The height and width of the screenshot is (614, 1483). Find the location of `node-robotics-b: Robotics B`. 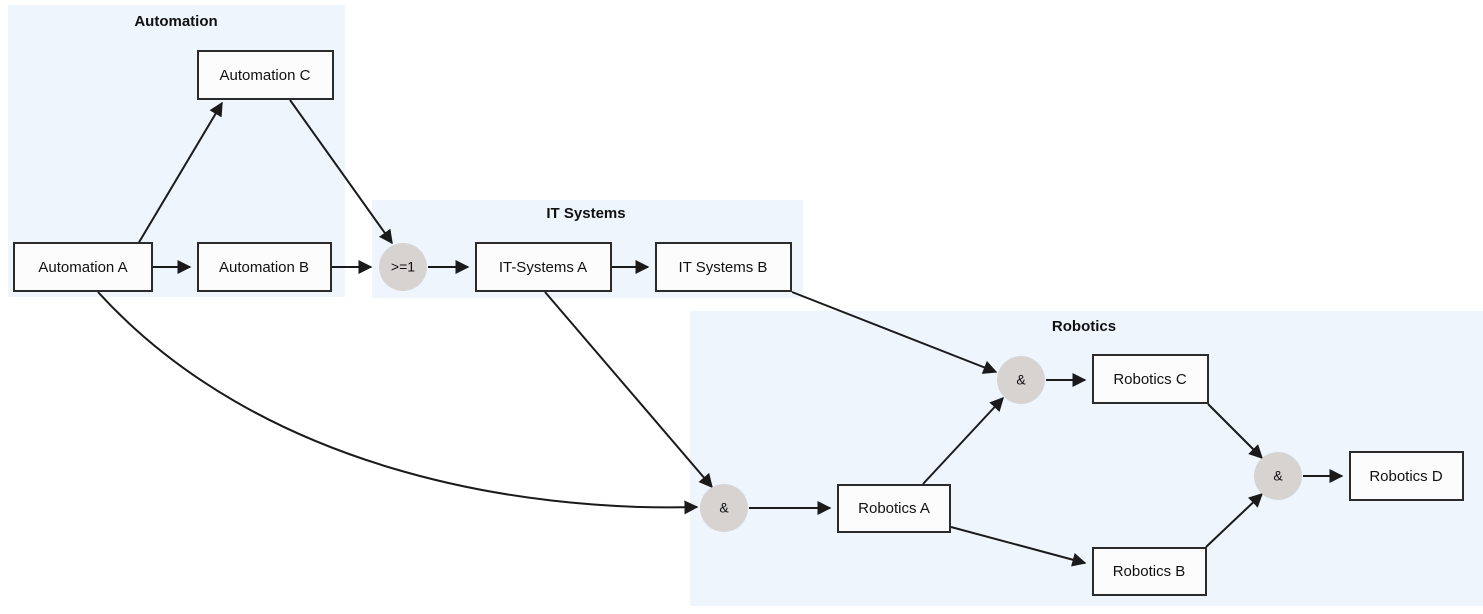

node-robotics-b: Robotics B is located at coordinates (1149, 571).